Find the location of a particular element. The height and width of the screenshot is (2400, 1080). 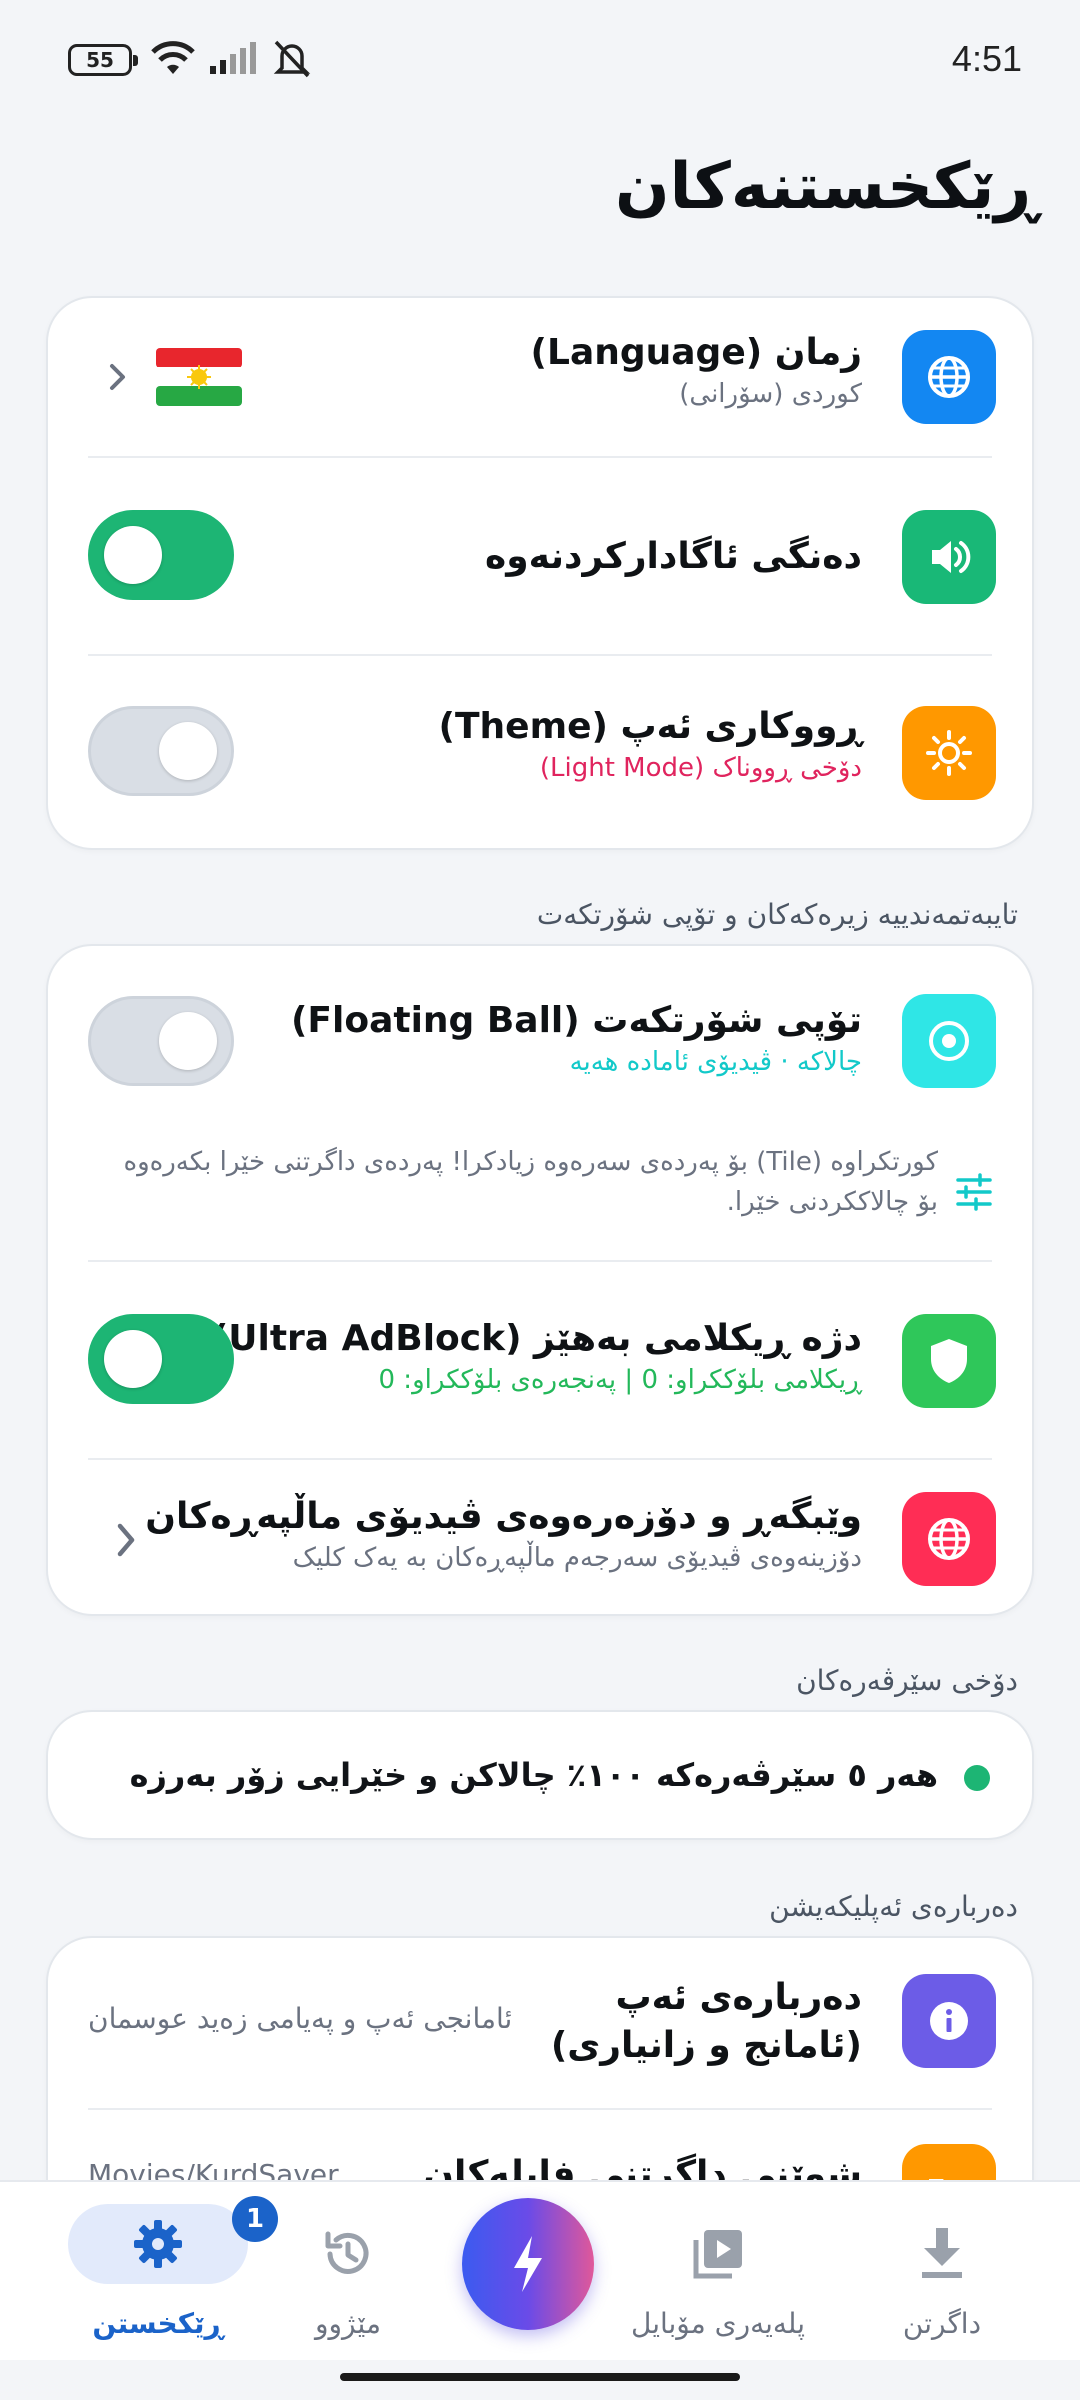

nav-player-label: پلەیەری مۆبایل is located at coordinates (717, 2323).